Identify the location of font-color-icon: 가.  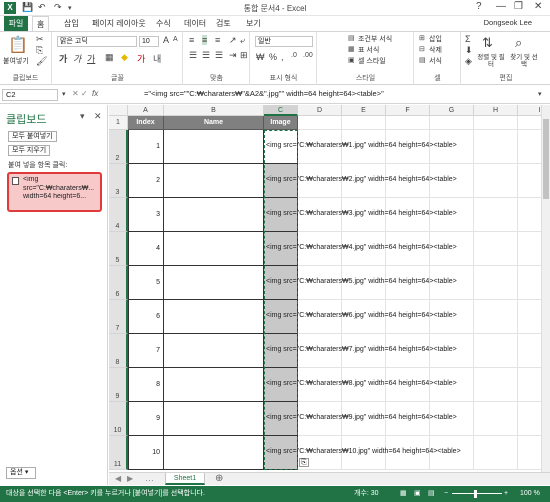
(141, 58).